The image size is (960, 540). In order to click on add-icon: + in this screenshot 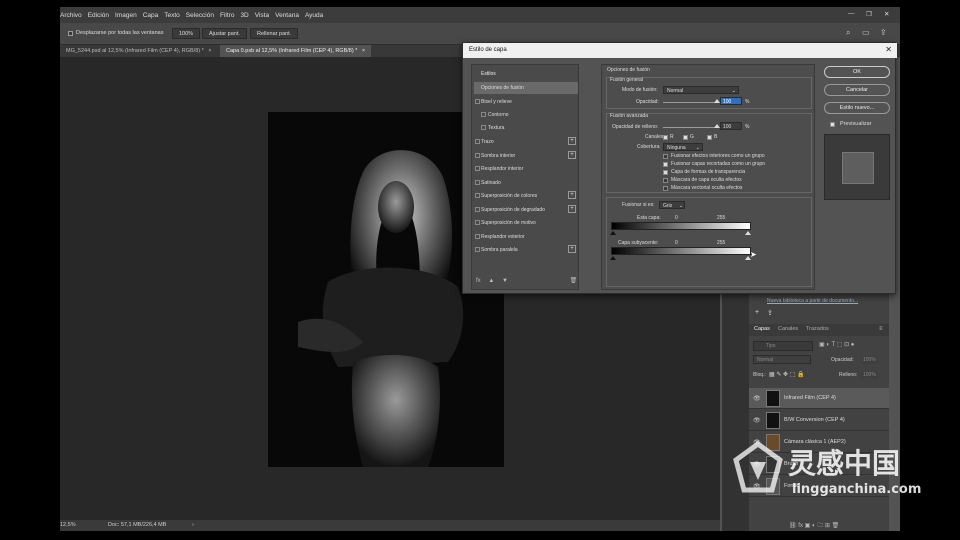, I will do `click(757, 312)`.